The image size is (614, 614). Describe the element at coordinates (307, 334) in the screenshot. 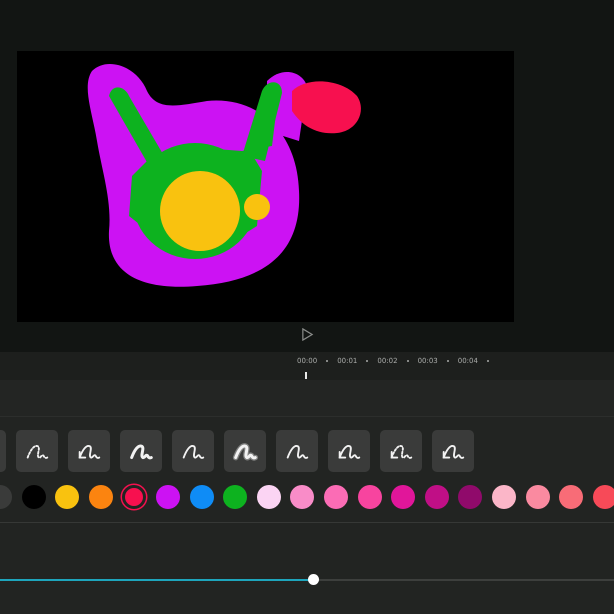

I see `play-icon` at that location.